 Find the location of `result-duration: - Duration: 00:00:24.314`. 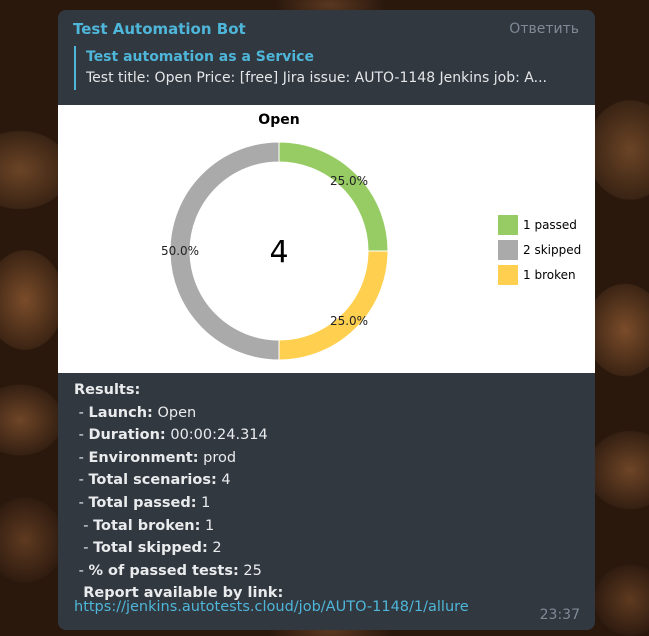

result-duration: - Duration: 00:00:24.314 is located at coordinates (171, 435).